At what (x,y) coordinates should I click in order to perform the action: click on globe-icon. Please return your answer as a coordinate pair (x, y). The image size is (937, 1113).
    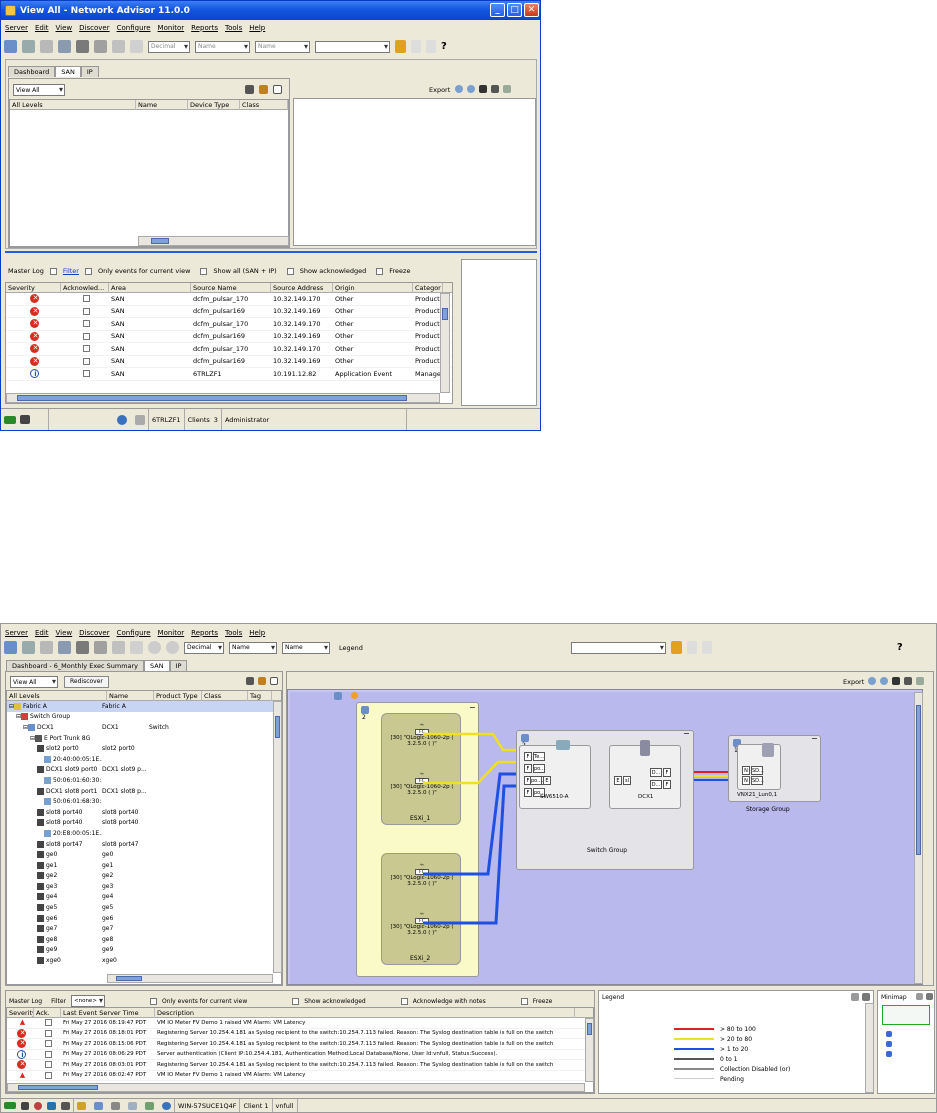
    Looking at the image, I should click on (154, 647).